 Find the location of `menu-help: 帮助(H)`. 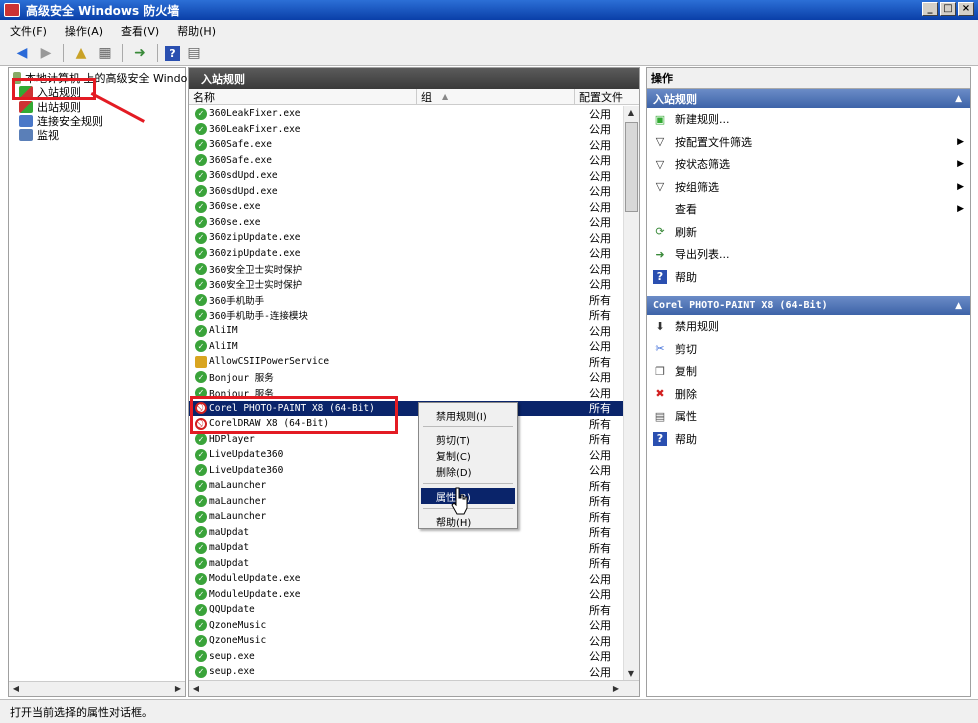

menu-help: 帮助(H) is located at coordinates (196, 31).